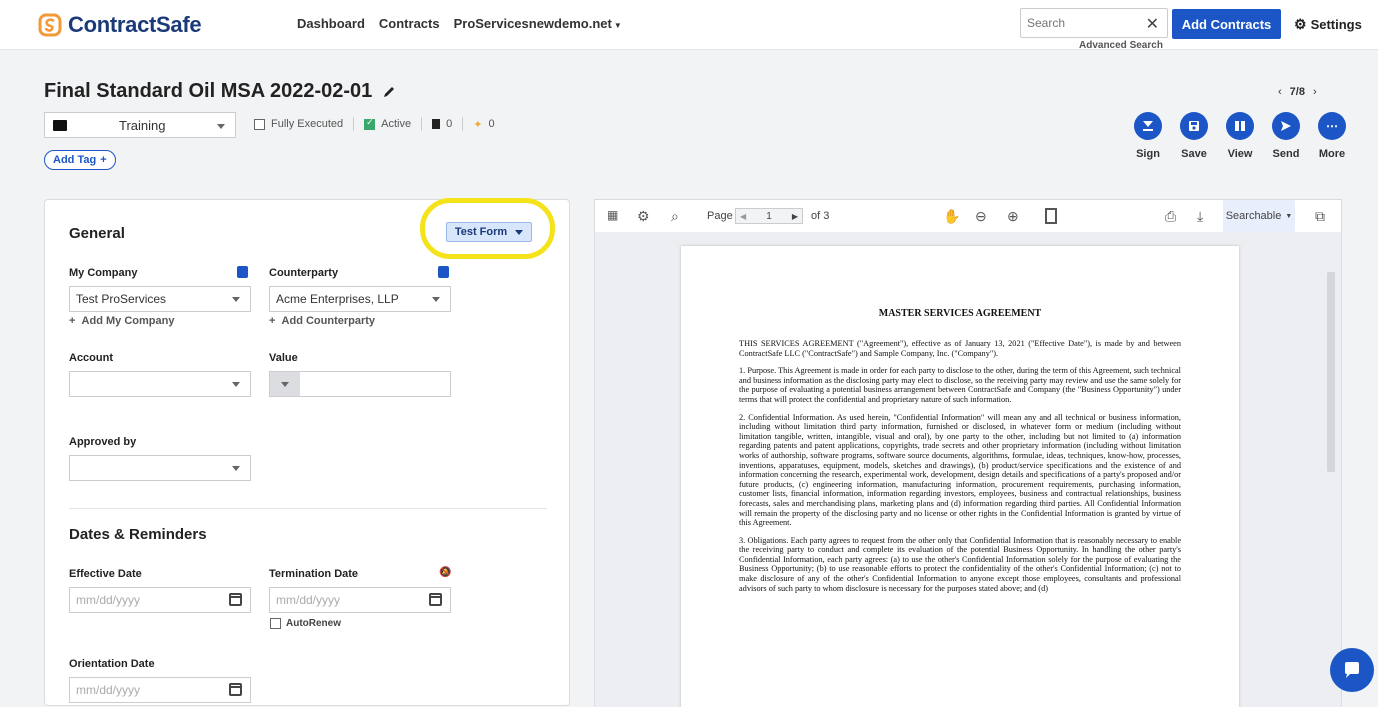 The height and width of the screenshot is (707, 1378). I want to click on divider, so click(422, 124).